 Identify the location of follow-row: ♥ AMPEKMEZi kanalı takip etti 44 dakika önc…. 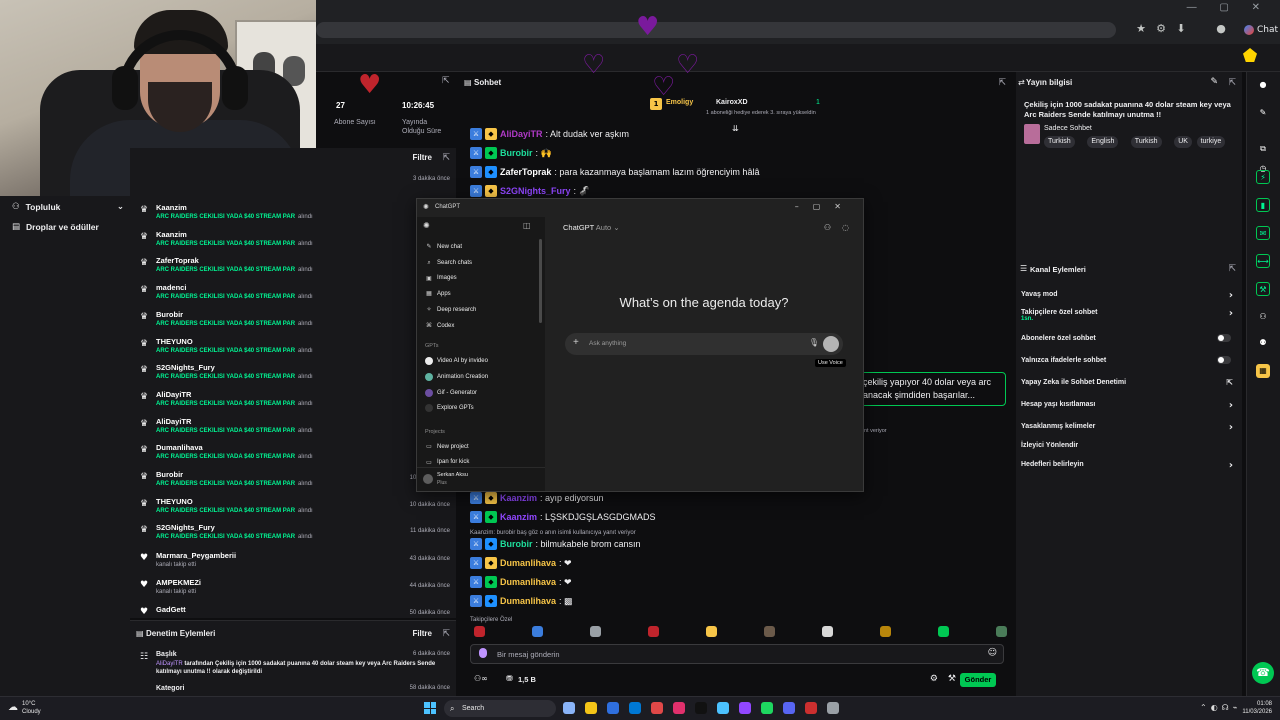
(293, 588).